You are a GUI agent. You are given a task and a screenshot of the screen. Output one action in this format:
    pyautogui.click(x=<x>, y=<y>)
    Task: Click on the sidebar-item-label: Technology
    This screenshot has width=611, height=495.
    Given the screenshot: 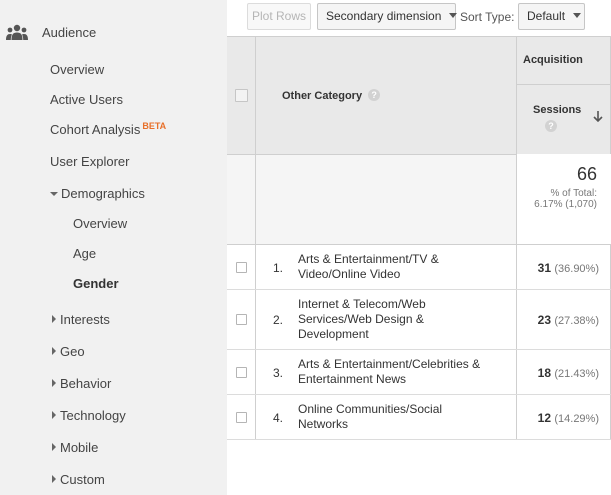 What is the action you would take?
    pyautogui.click(x=93, y=415)
    